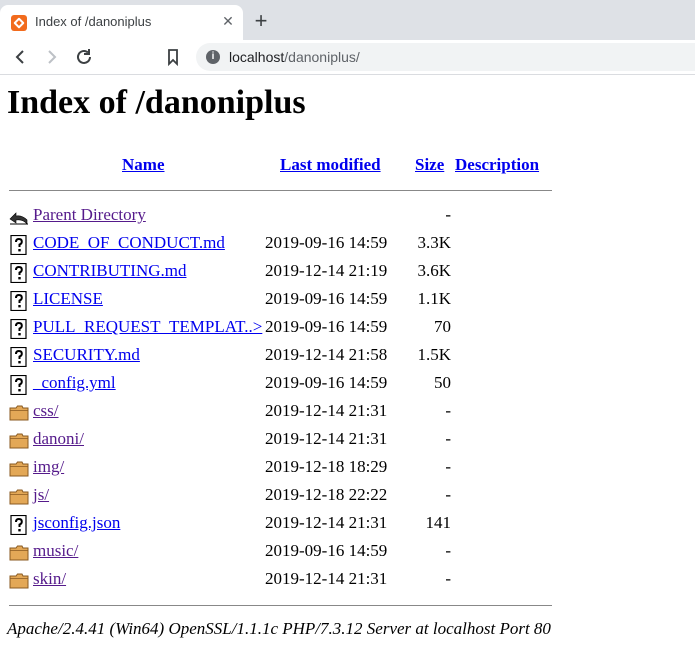  I want to click on size-cell: 1.5K, so click(434, 354).